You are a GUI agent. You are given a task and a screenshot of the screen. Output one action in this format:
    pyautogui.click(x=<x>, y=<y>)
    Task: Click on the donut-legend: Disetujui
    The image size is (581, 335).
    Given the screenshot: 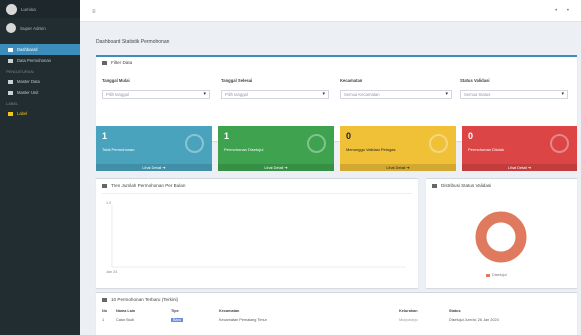 What is the action you would take?
    pyautogui.click(x=496, y=275)
    